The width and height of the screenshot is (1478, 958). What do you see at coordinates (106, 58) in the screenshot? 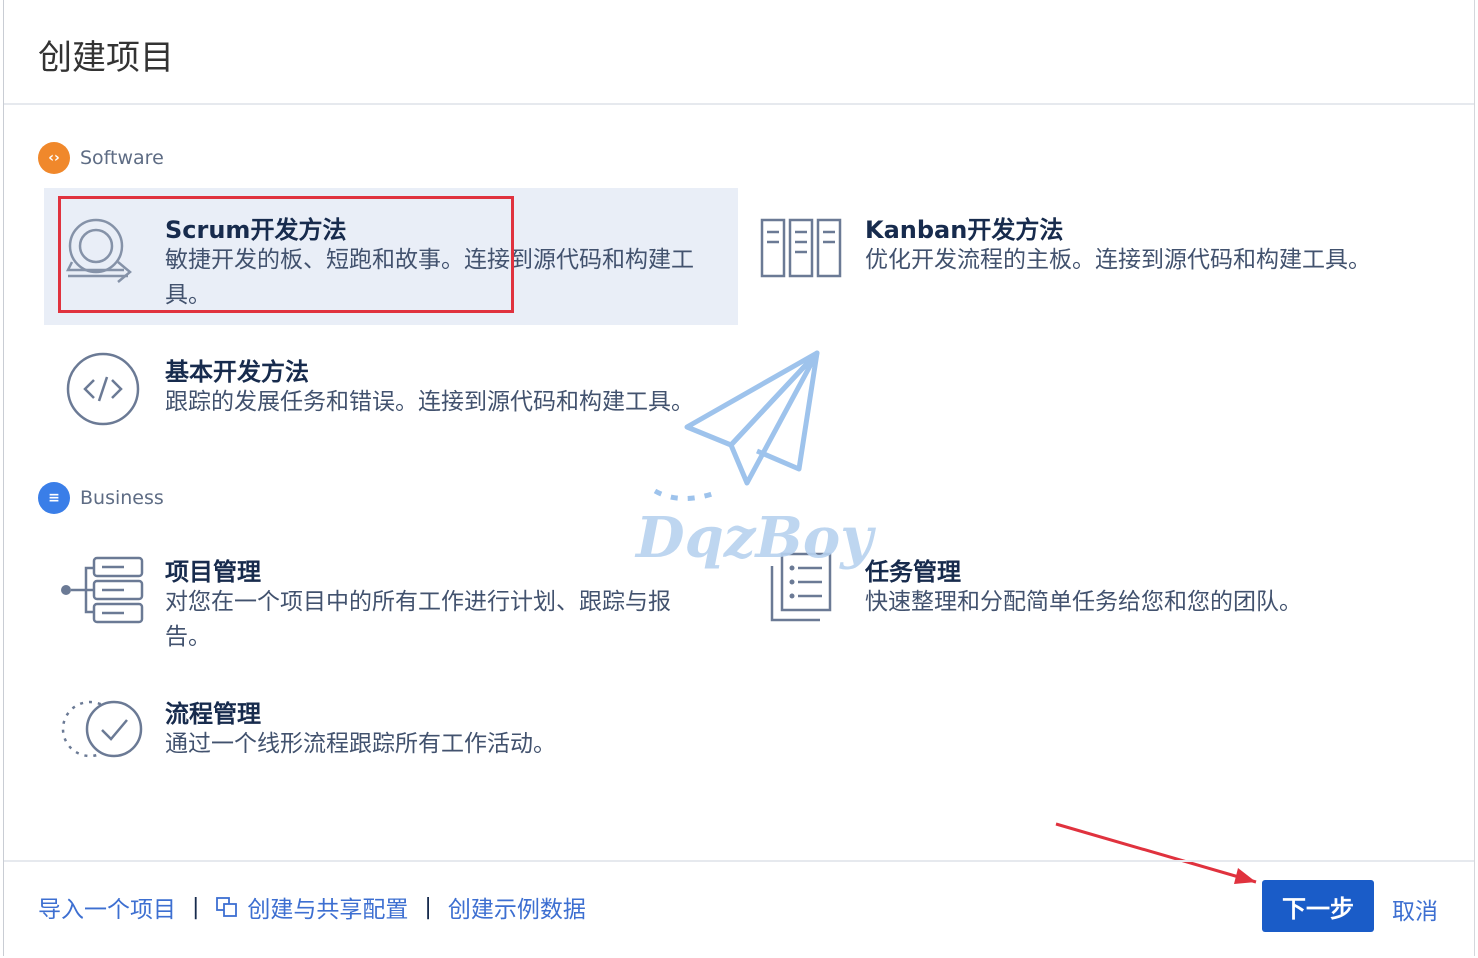
I see `dialog-title: 创建项目` at bounding box center [106, 58].